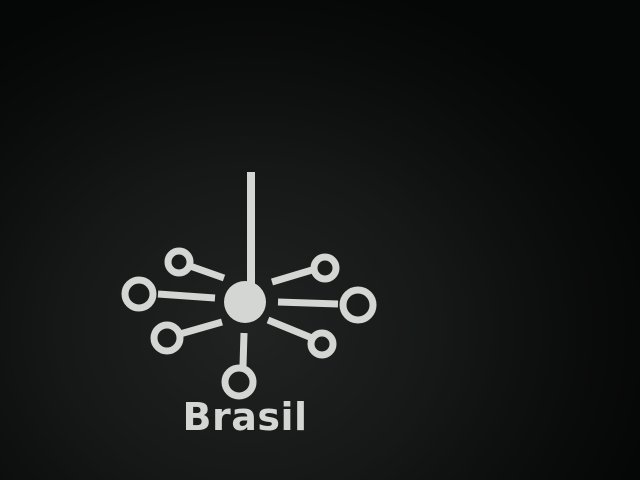 This screenshot has height=480, width=640. What do you see at coordinates (207, 272) in the screenshot?
I see `spoke-upper-left` at bounding box center [207, 272].